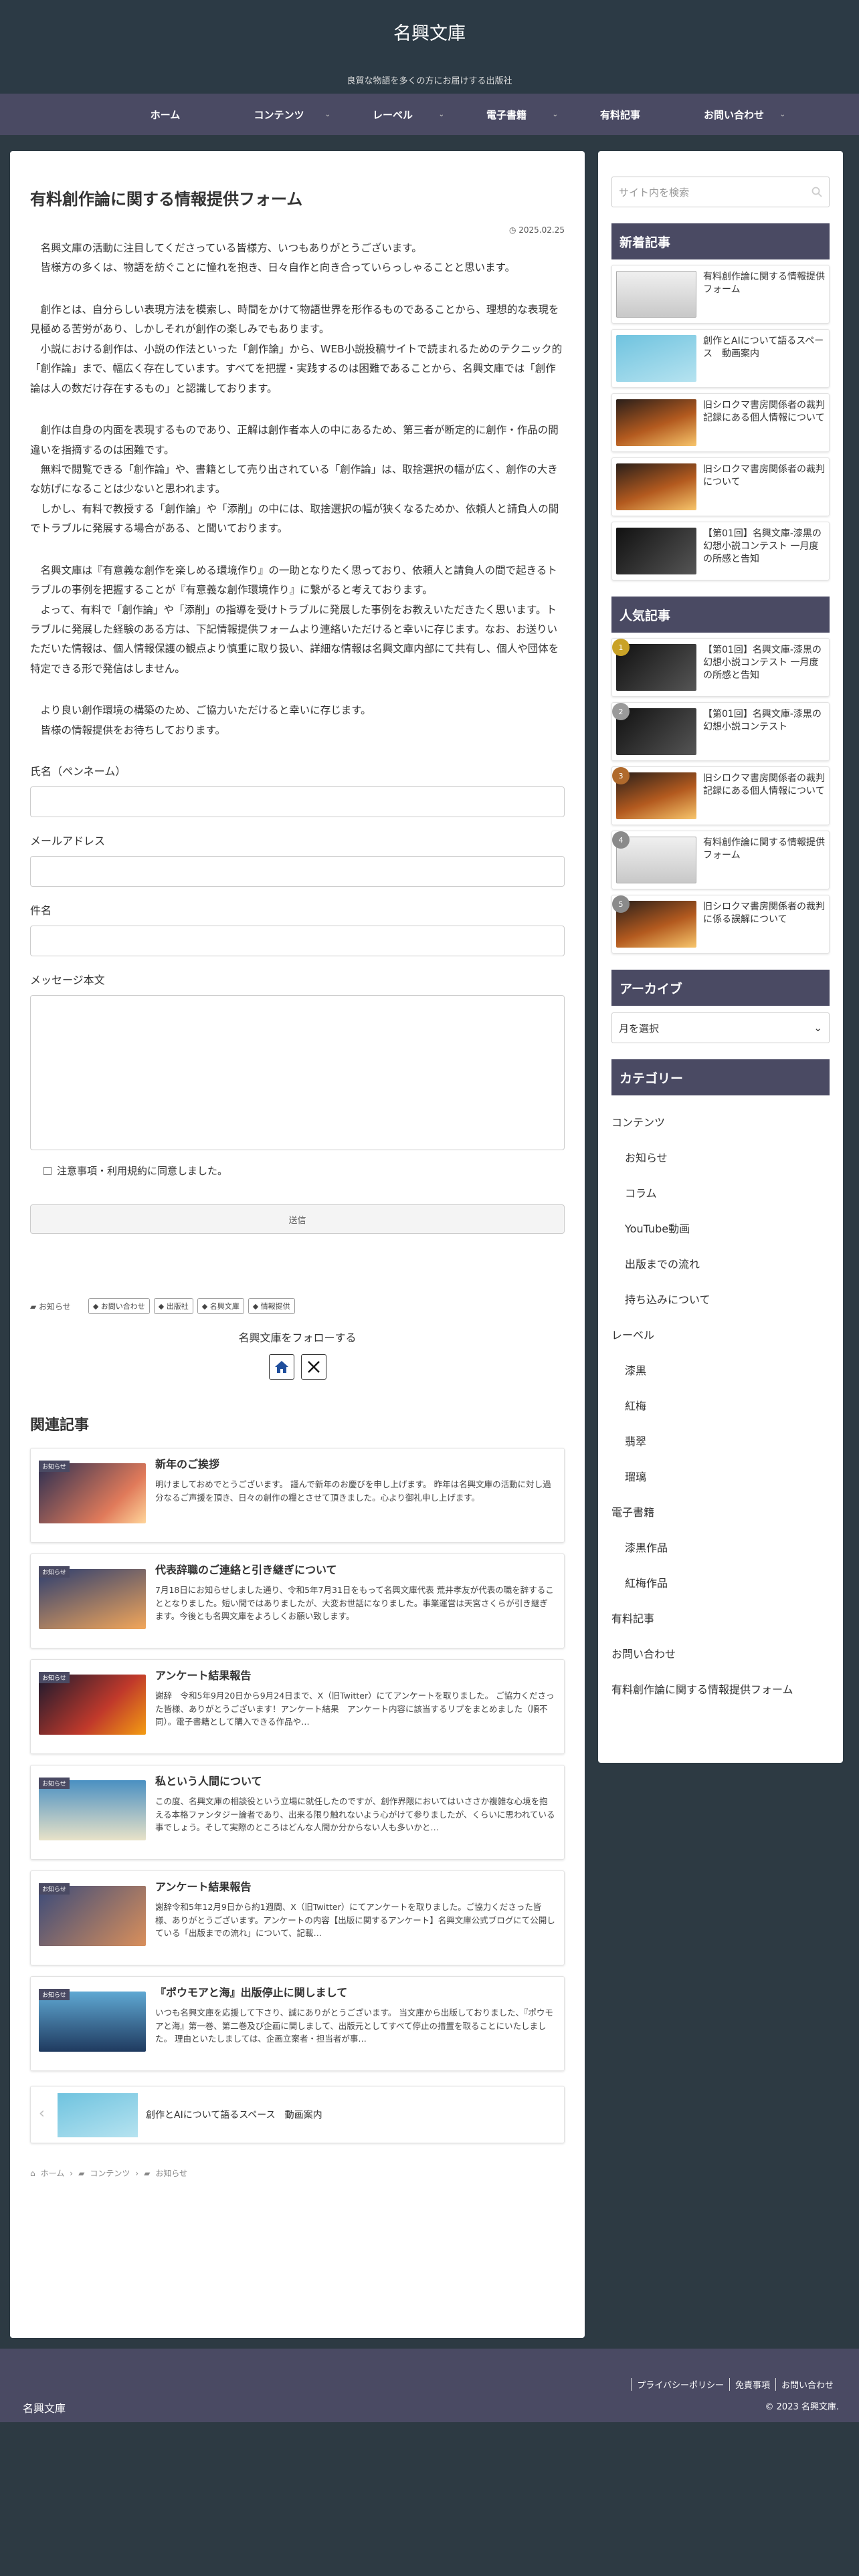 Image resolution: width=859 pixels, height=2576 pixels. I want to click on category-item: 漆黒作品, so click(720, 1546).